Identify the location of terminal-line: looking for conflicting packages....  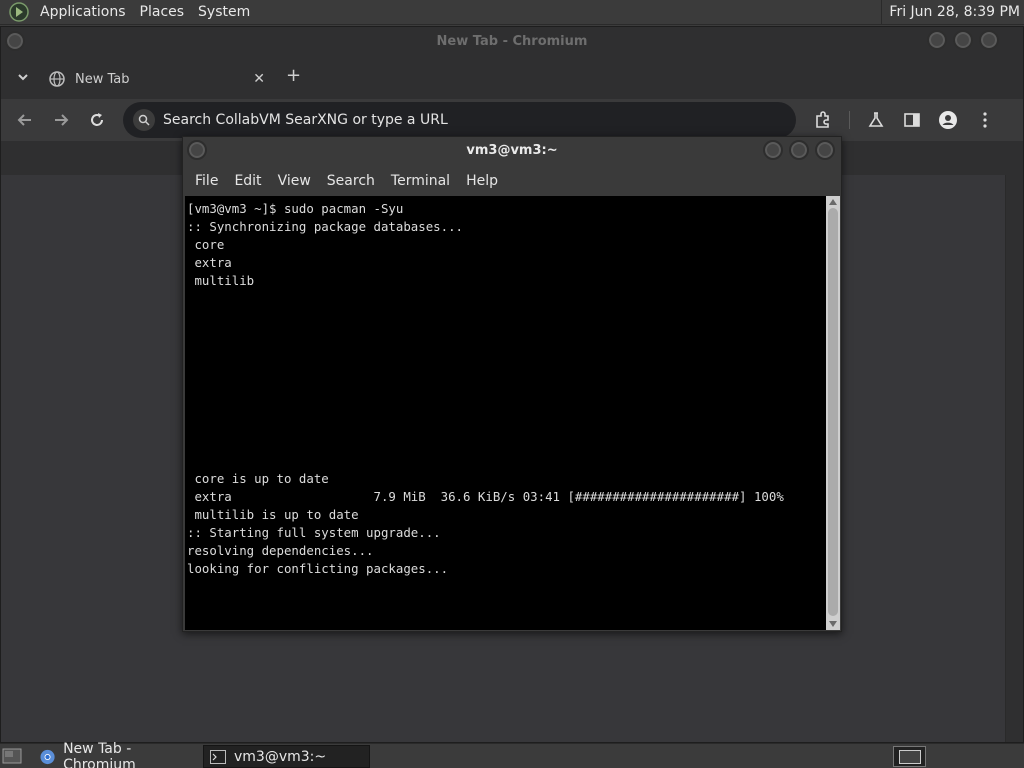
(318, 568).